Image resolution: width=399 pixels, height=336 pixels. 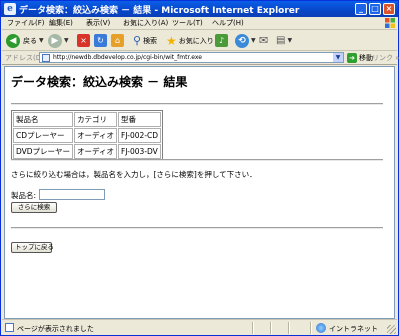 What do you see at coordinates (99, 82) in the screenshot?
I see `page-title: データ検索：絞込み検索 － 結果` at bounding box center [99, 82].